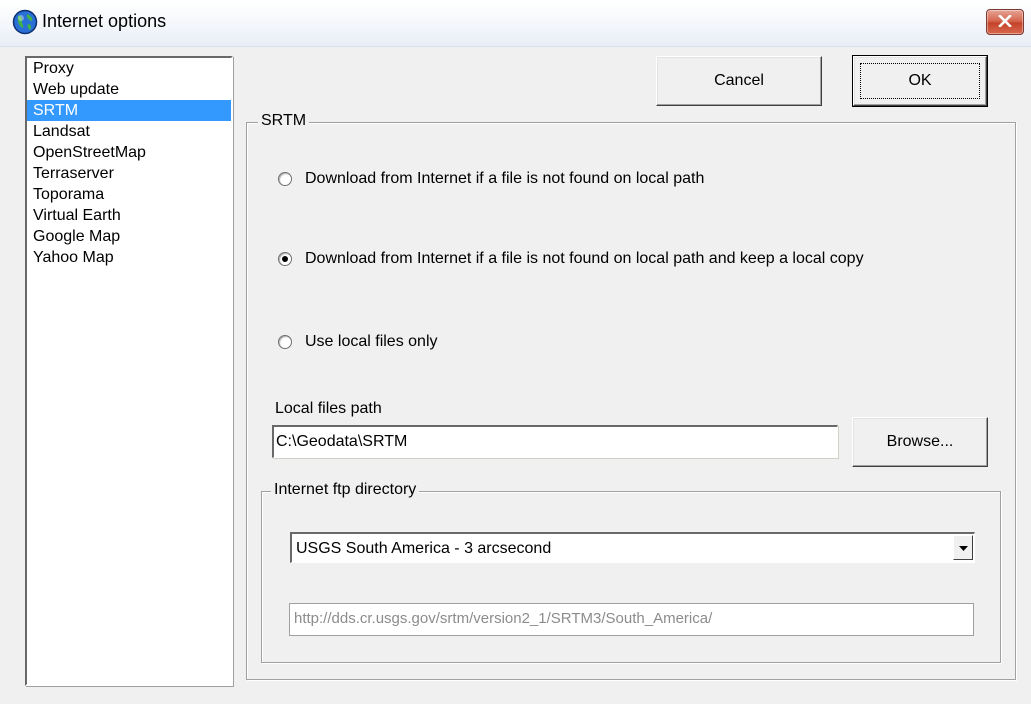 This screenshot has width=1031, height=704. I want to click on ok-button: OK, so click(920, 81).